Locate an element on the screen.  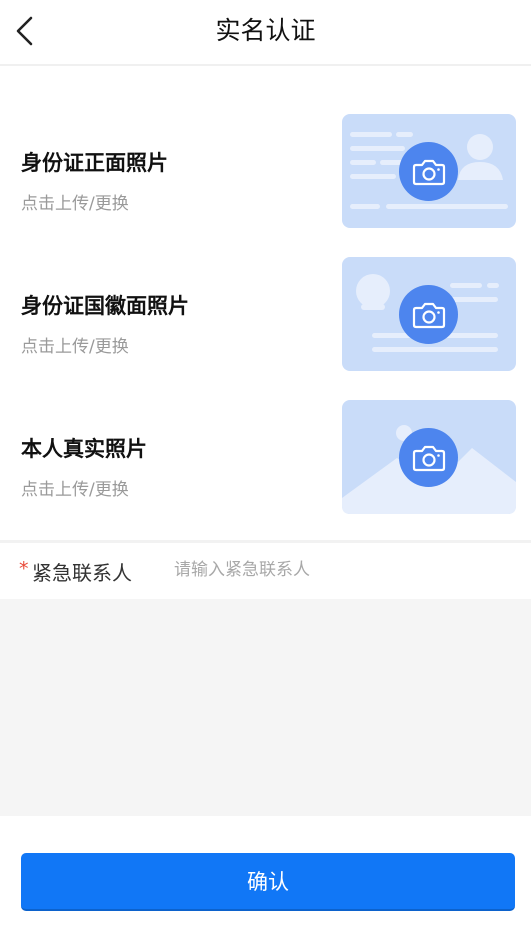
id-back-card is located at coordinates (429, 314).